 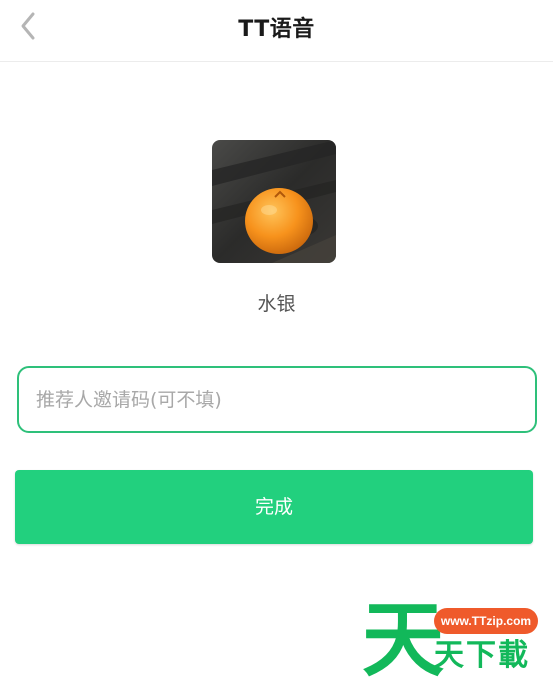 What do you see at coordinates (486, 621) in the screenshot?
I see `watermark-url: www.TTzip.com` at bounding box center [486, 621].